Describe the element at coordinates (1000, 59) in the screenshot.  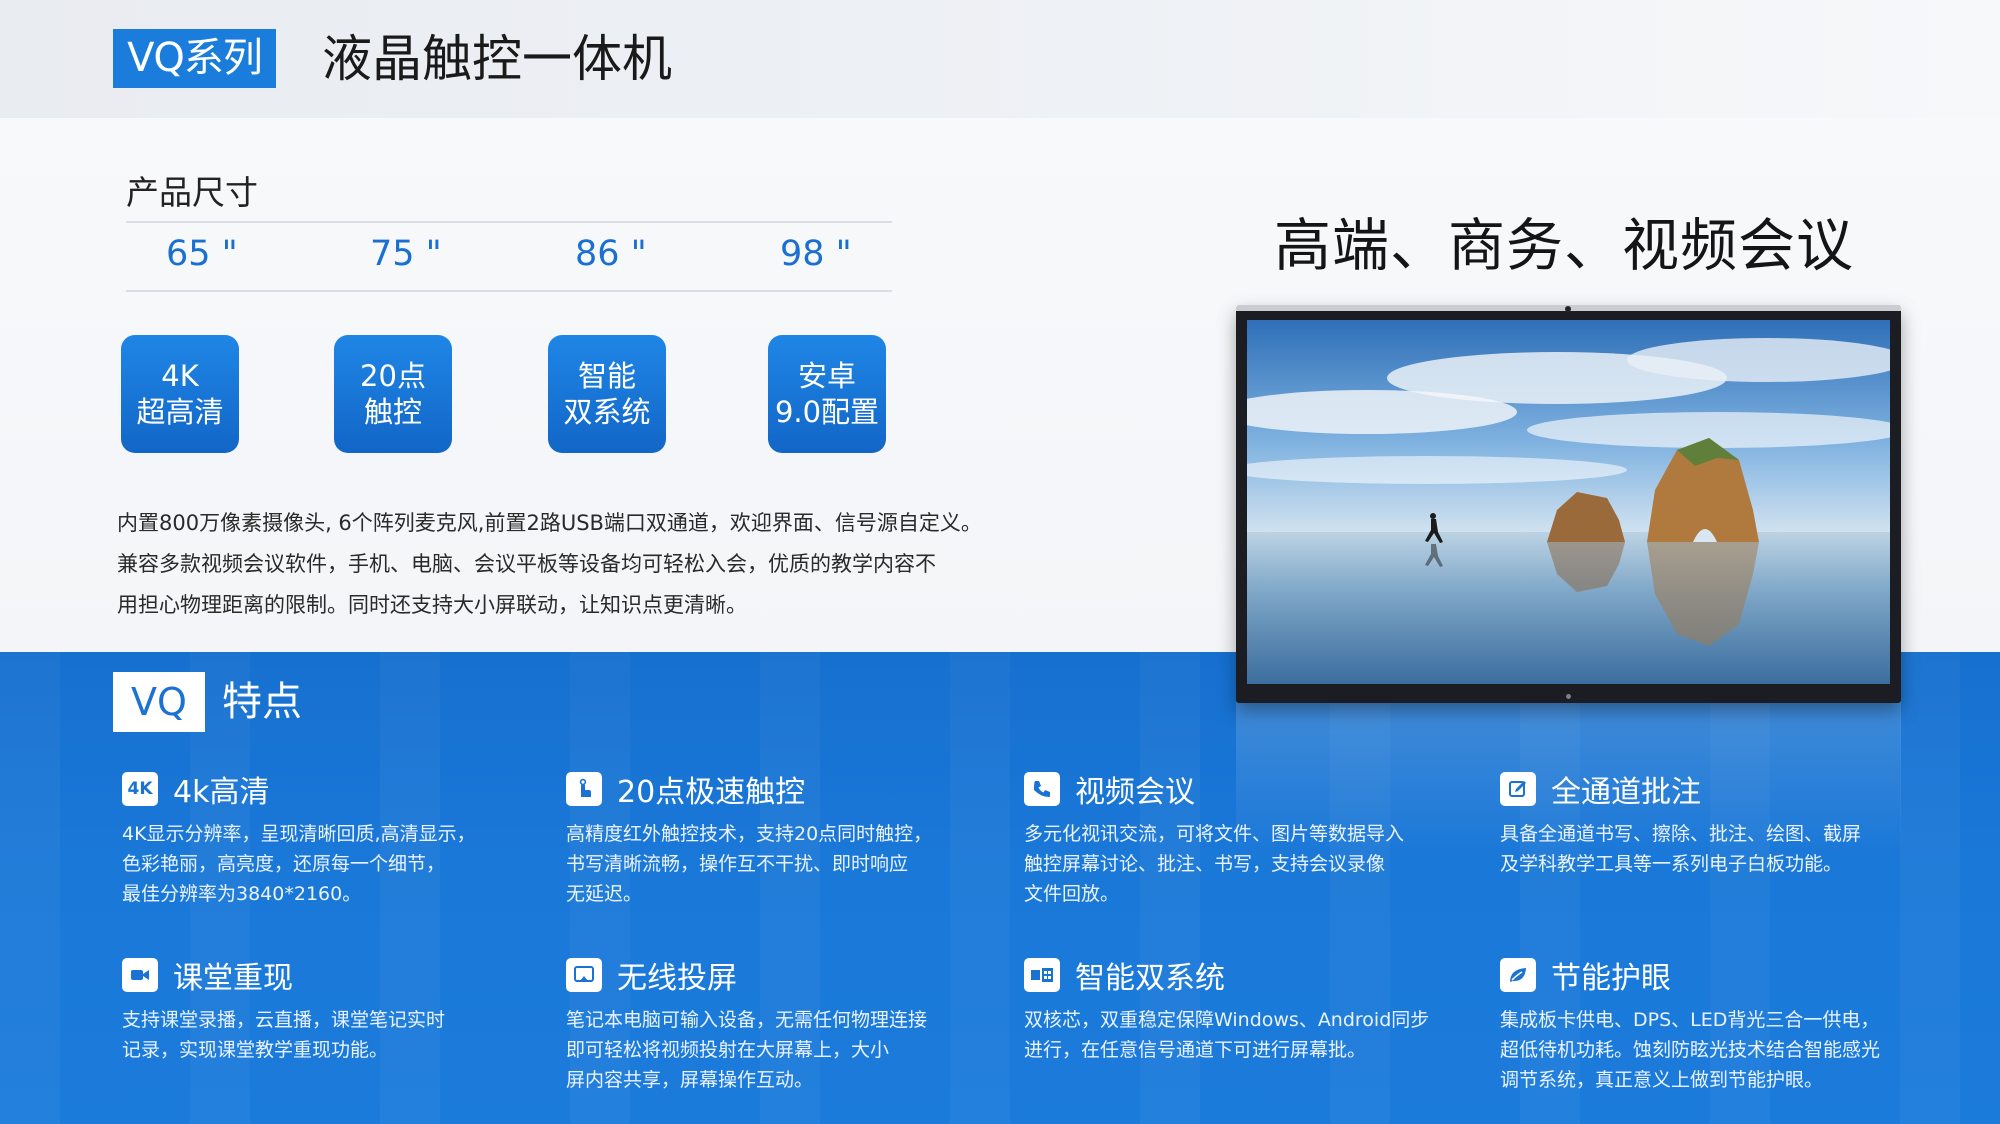
I see `header-band` at that location.